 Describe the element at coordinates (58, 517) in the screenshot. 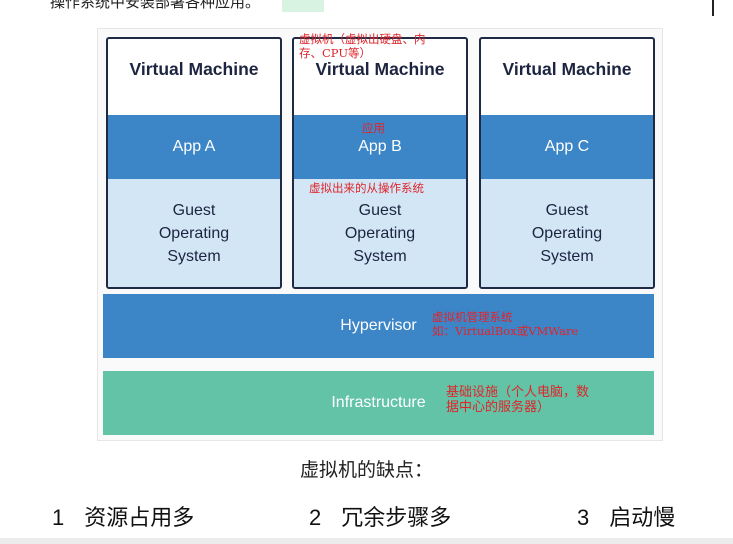

I see `drawback-number: 1` at that location.